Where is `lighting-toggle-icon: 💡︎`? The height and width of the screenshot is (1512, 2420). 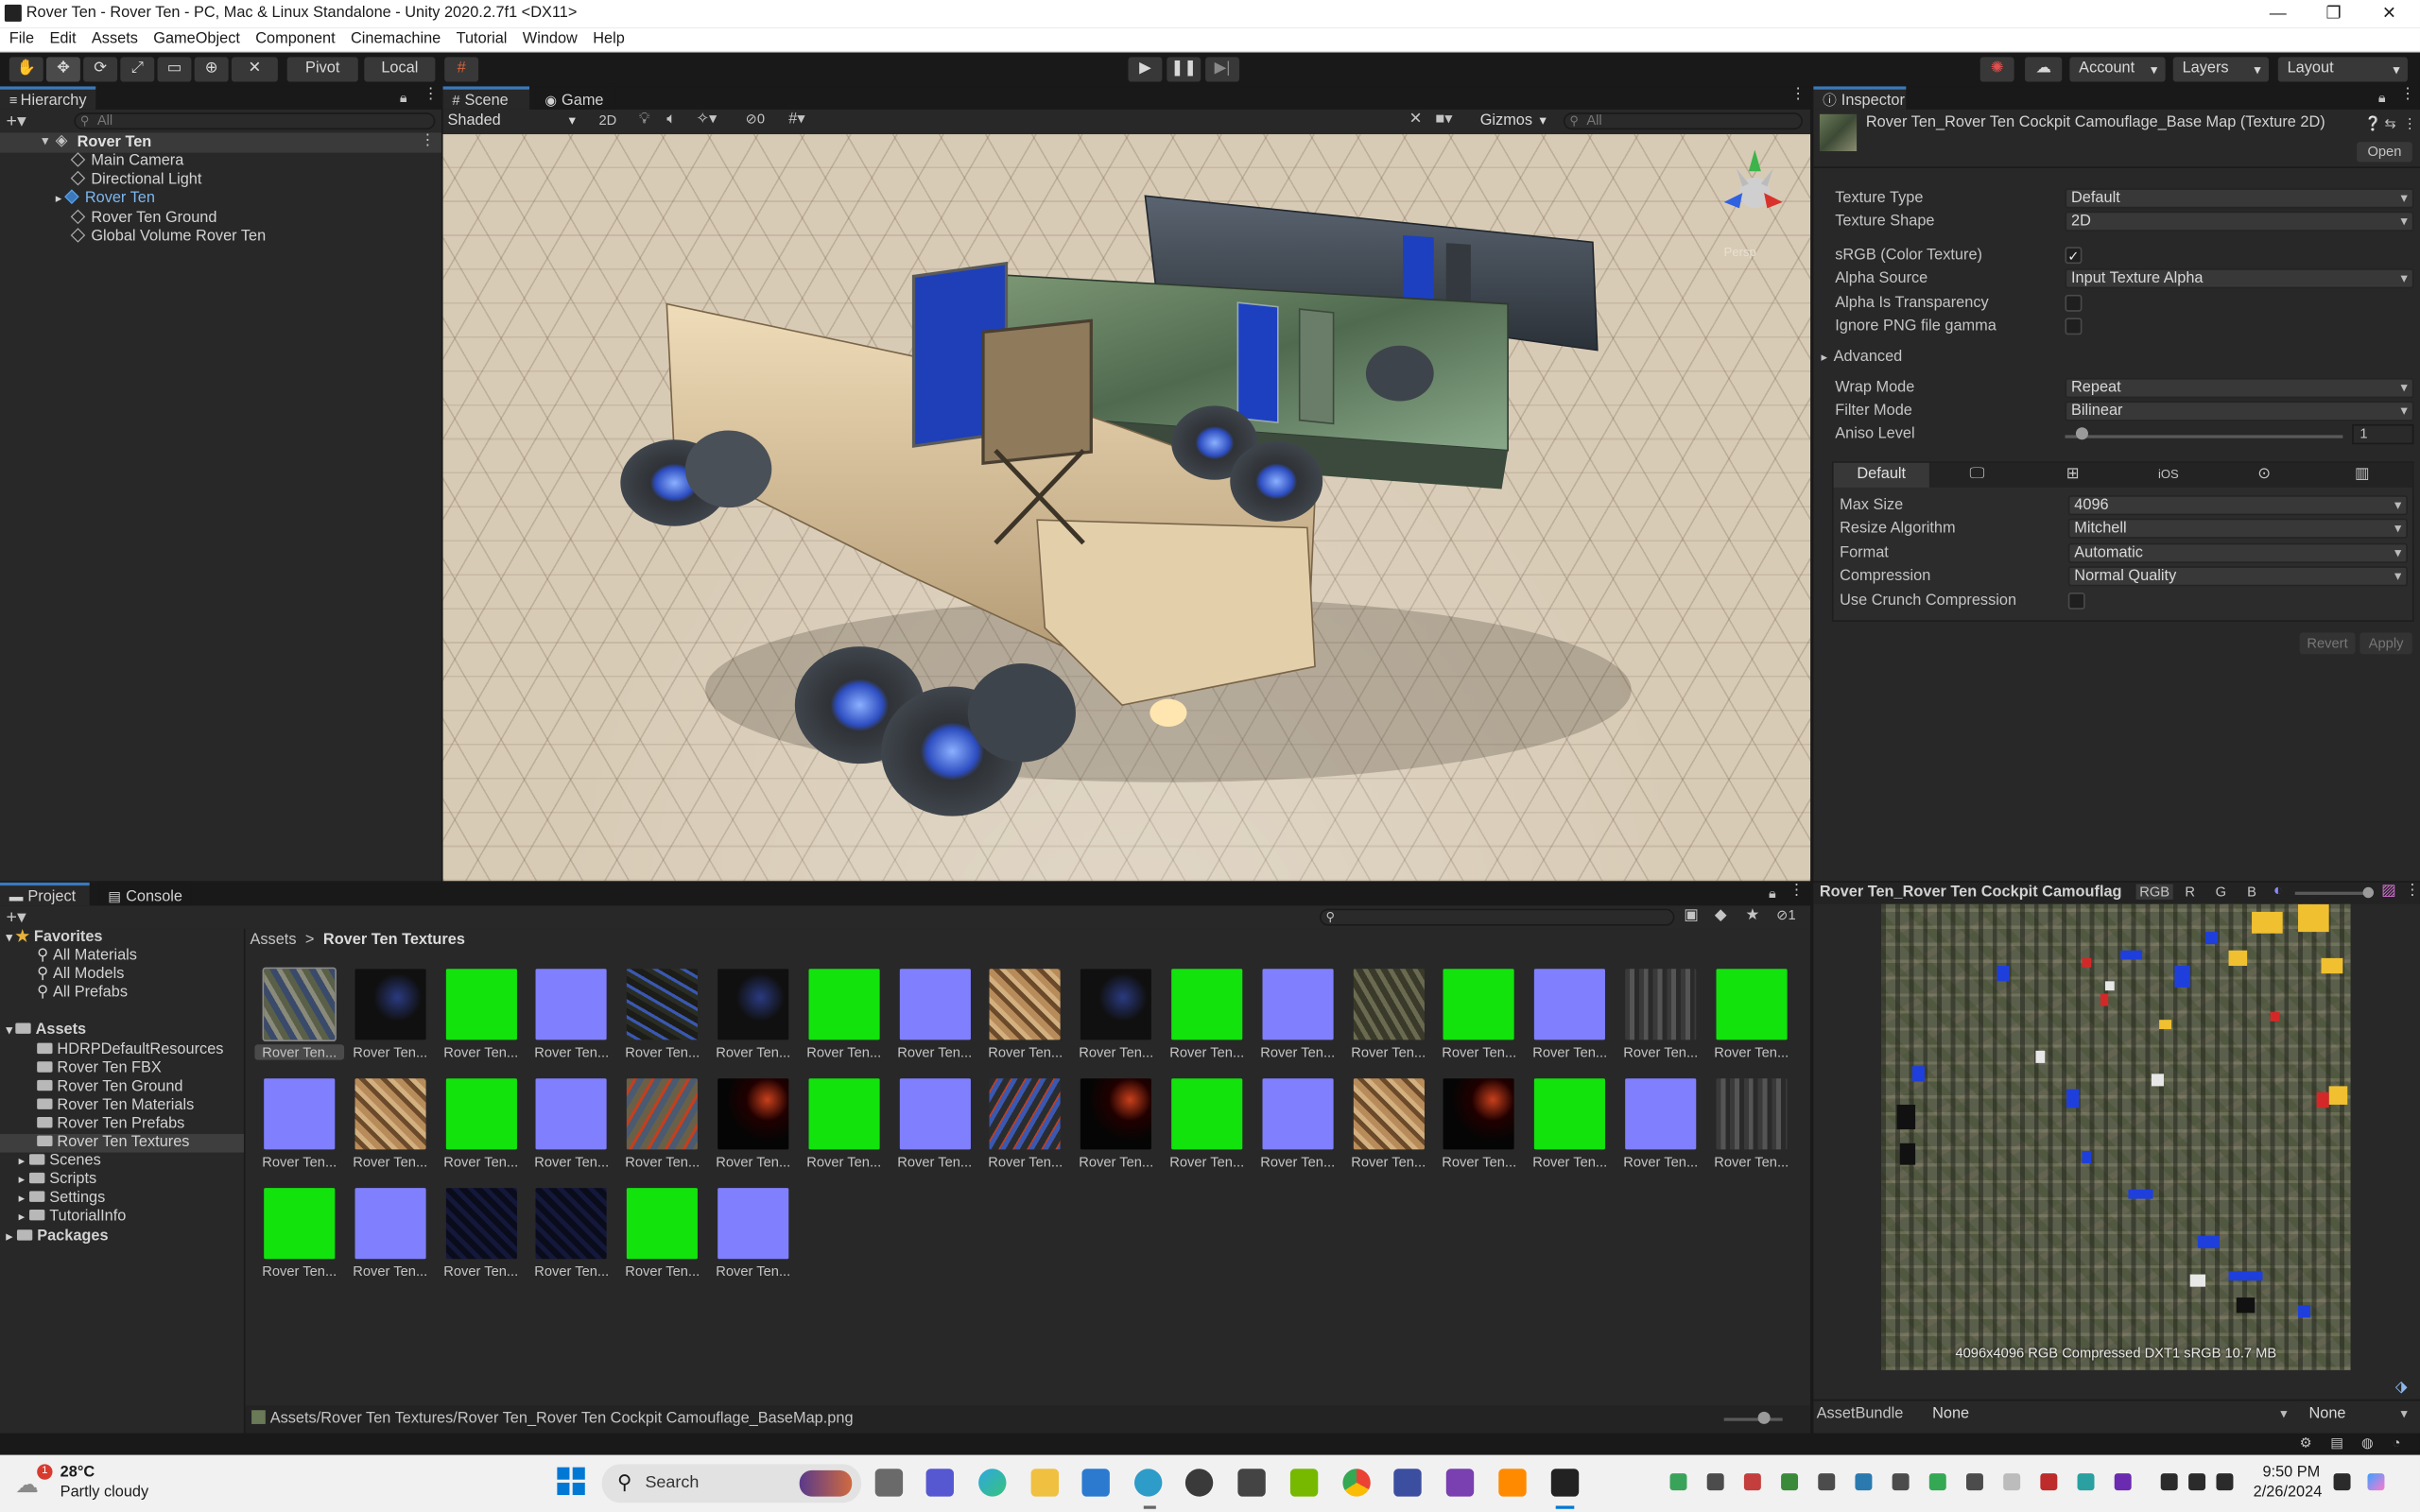 lighting-toggle-icon: 💡︎ is located at coordinates (644, 120).